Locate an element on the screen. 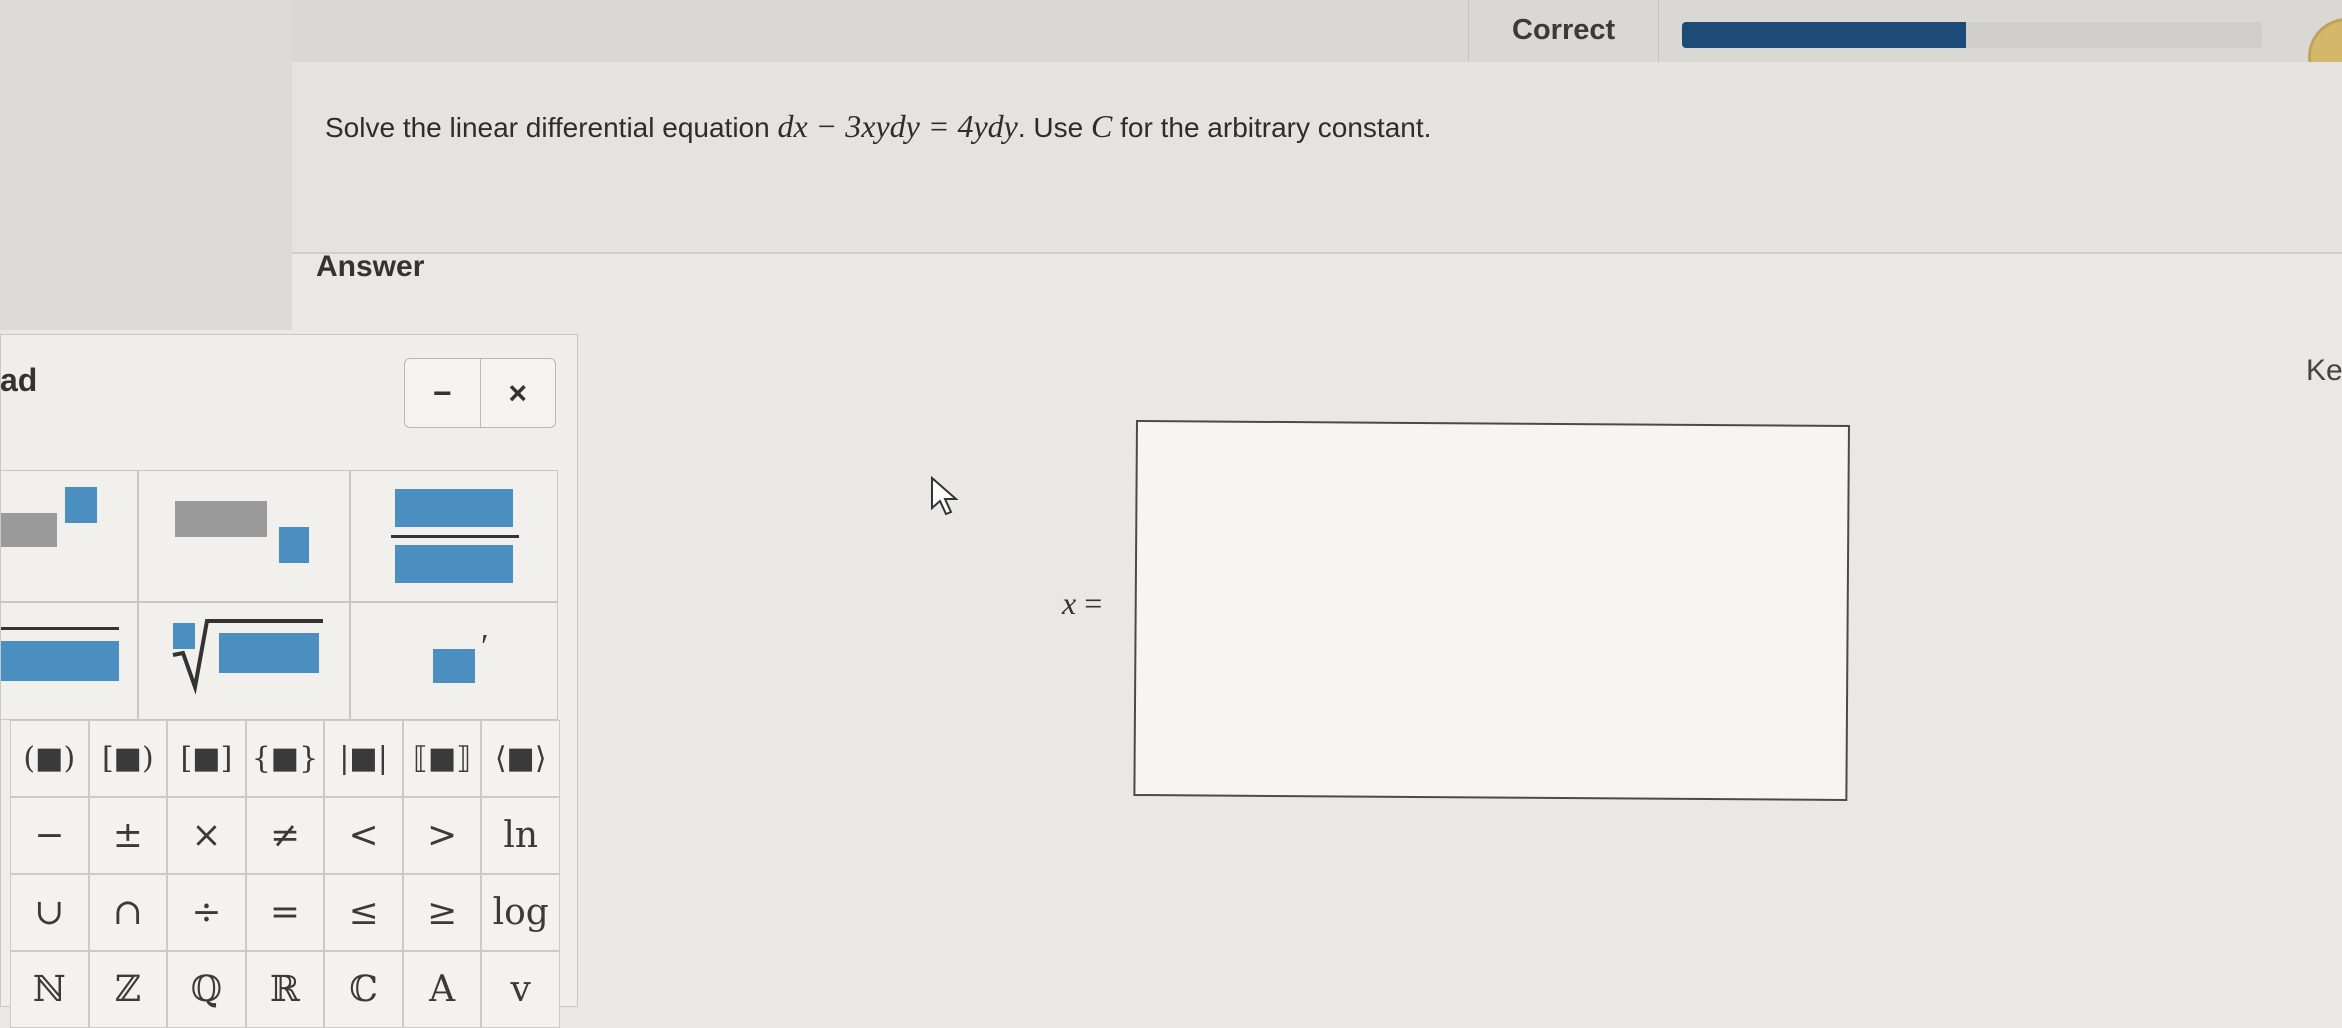  template-grid: ′ is located at coordinates (279, 595).